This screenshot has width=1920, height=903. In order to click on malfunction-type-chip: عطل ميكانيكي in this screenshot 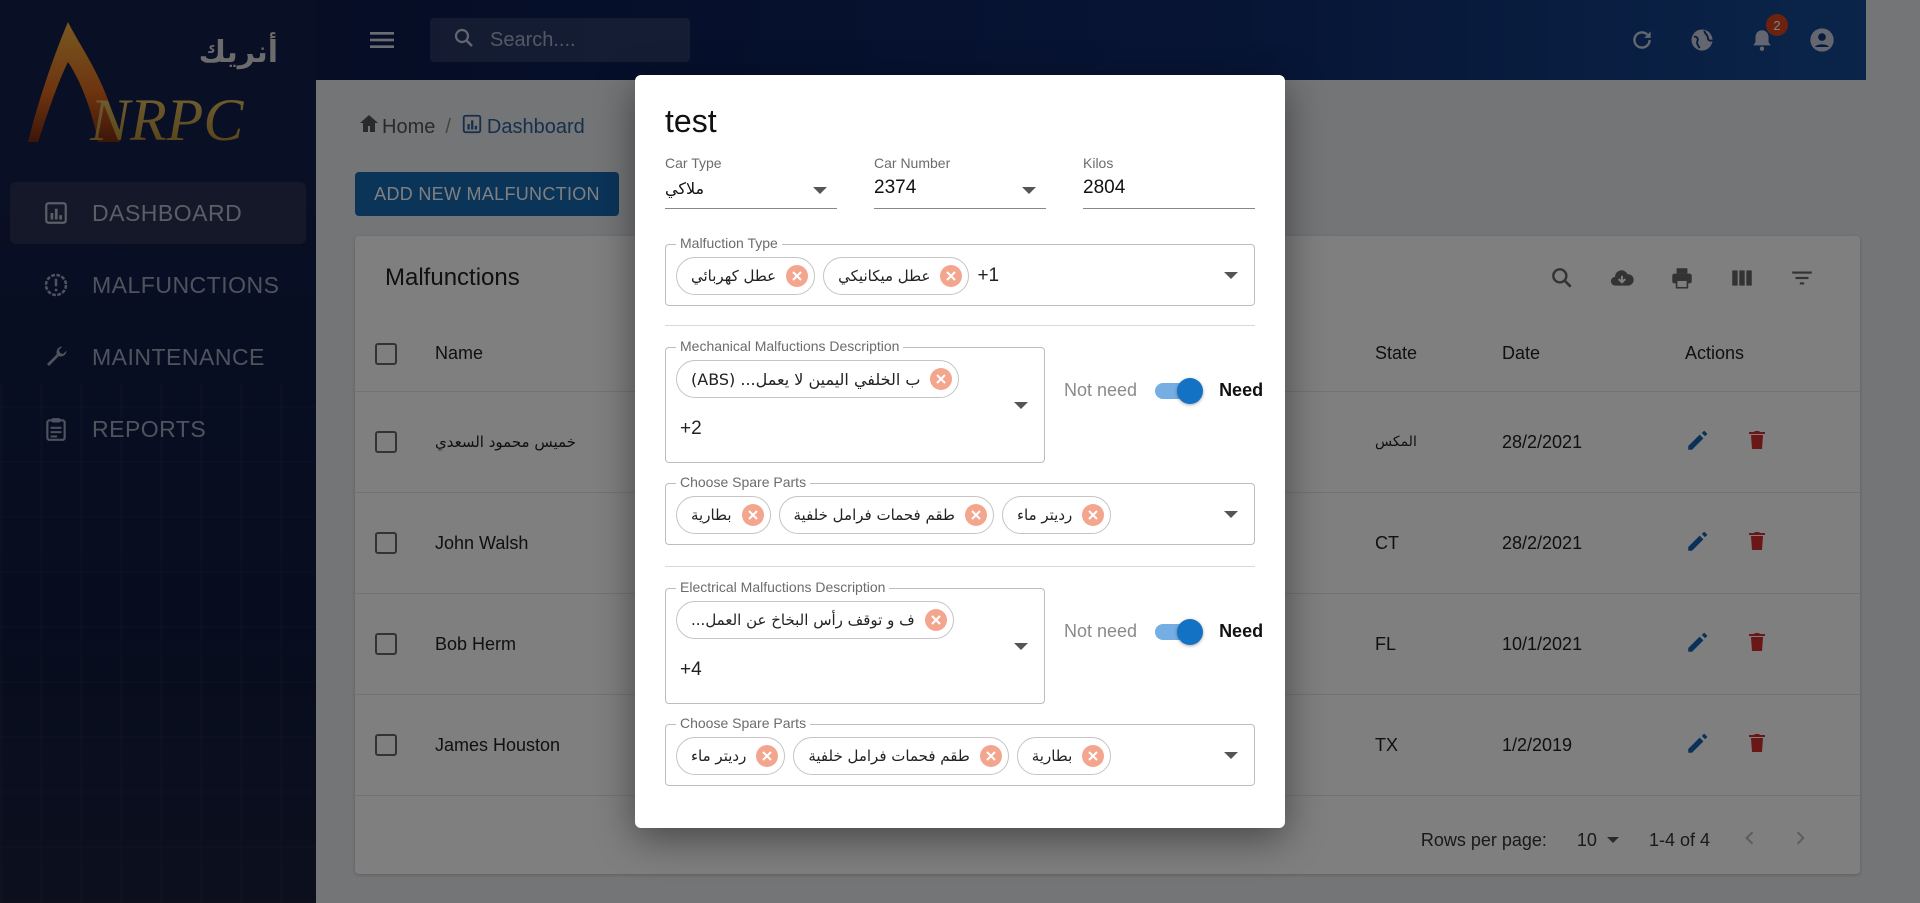, I will do `click(896, 276)`.